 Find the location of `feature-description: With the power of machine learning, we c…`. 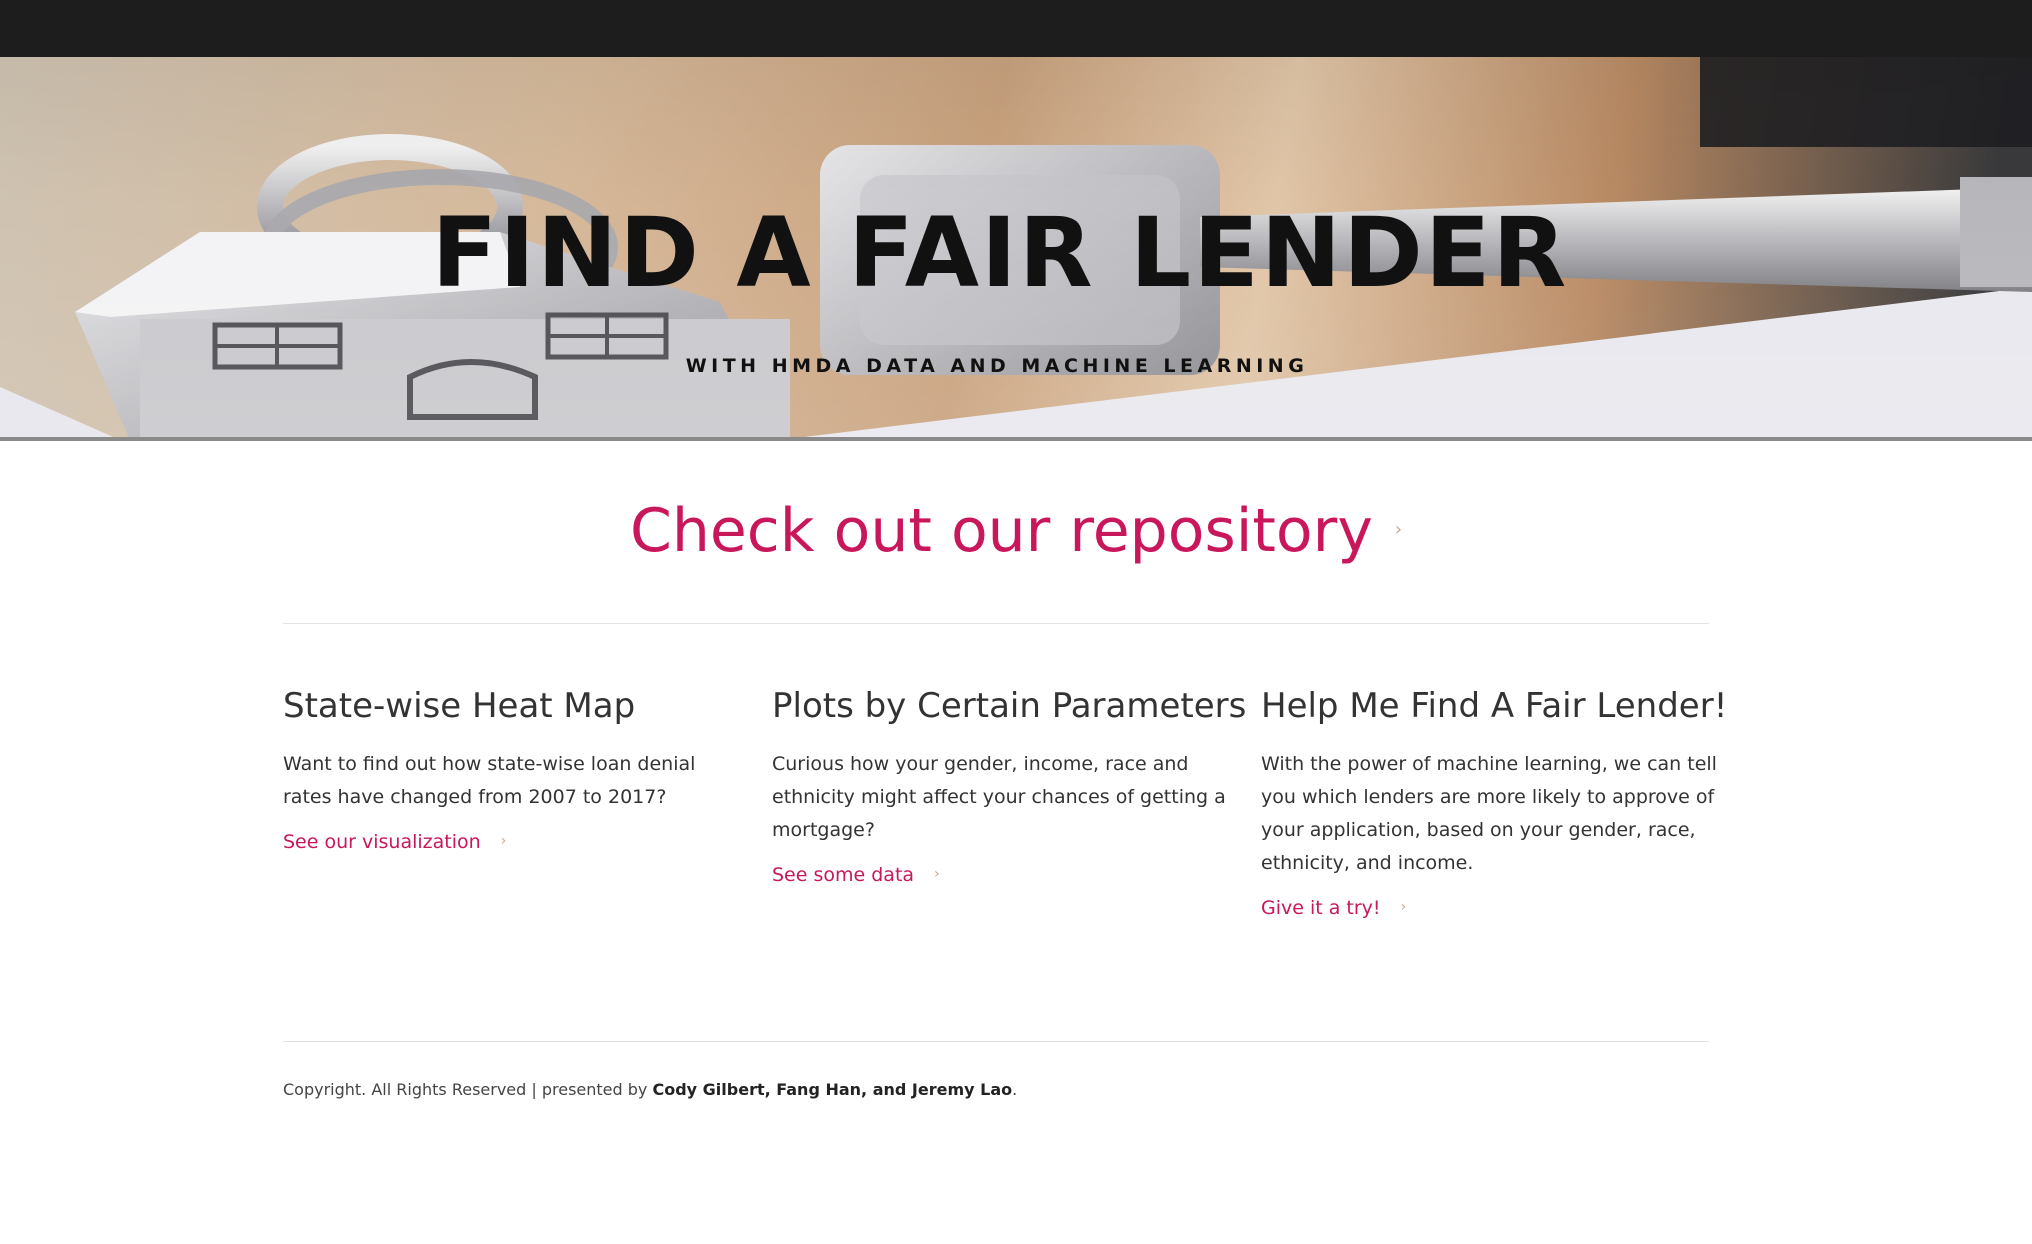

feature-description: With the power of machine learning, we c… is located at coordinates (1489, 813).